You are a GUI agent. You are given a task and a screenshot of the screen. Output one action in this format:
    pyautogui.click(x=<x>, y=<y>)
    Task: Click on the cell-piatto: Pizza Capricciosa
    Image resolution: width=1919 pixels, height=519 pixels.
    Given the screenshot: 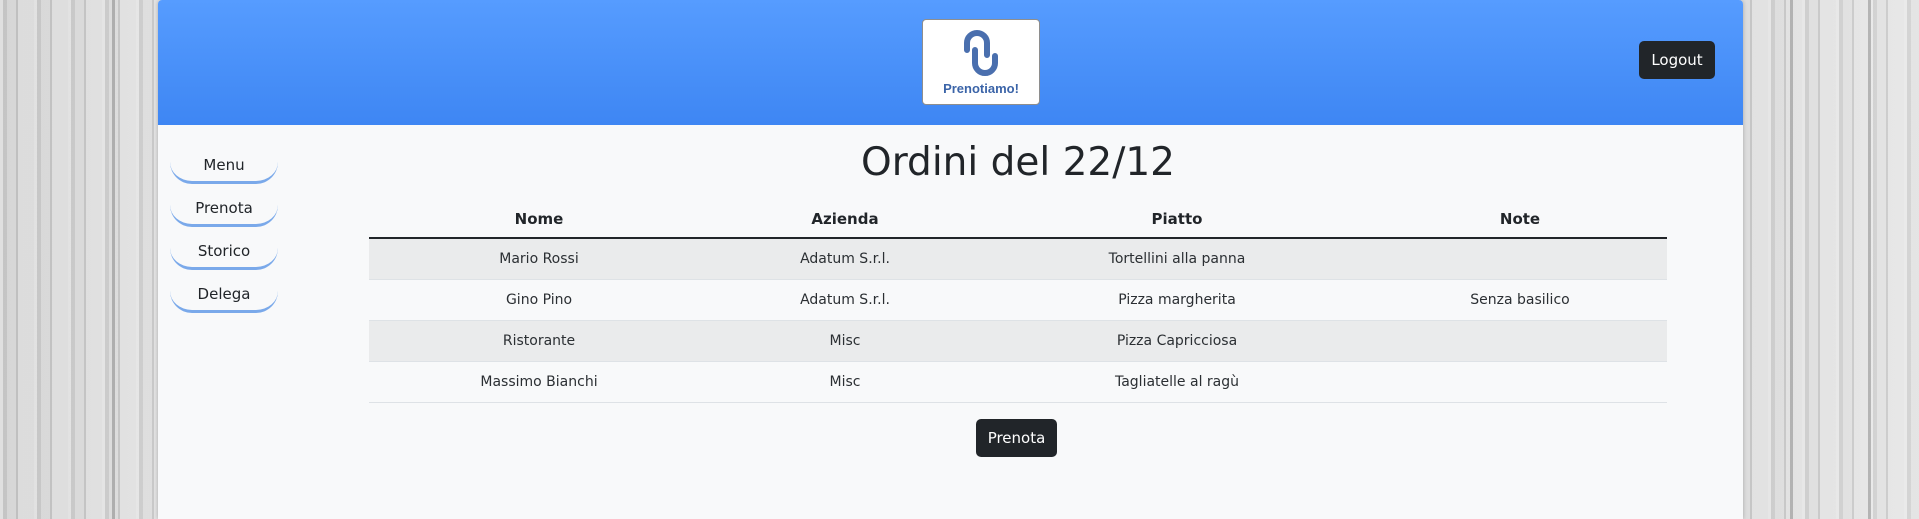 What is the action you would take?
    pyautogui.click(x=1177, y=341)
    